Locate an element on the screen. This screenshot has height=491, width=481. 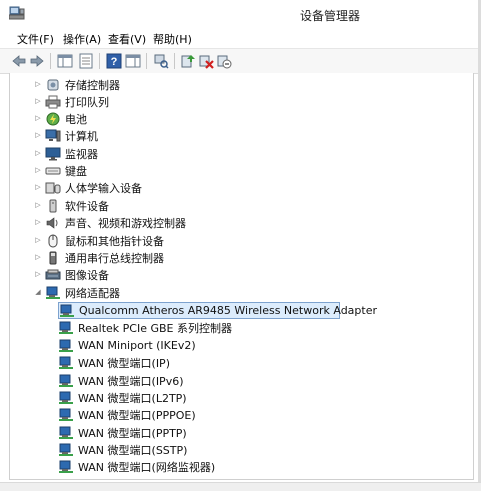
category-label: 鼠标和其他指针设备 is located at coordinates (114, 241).